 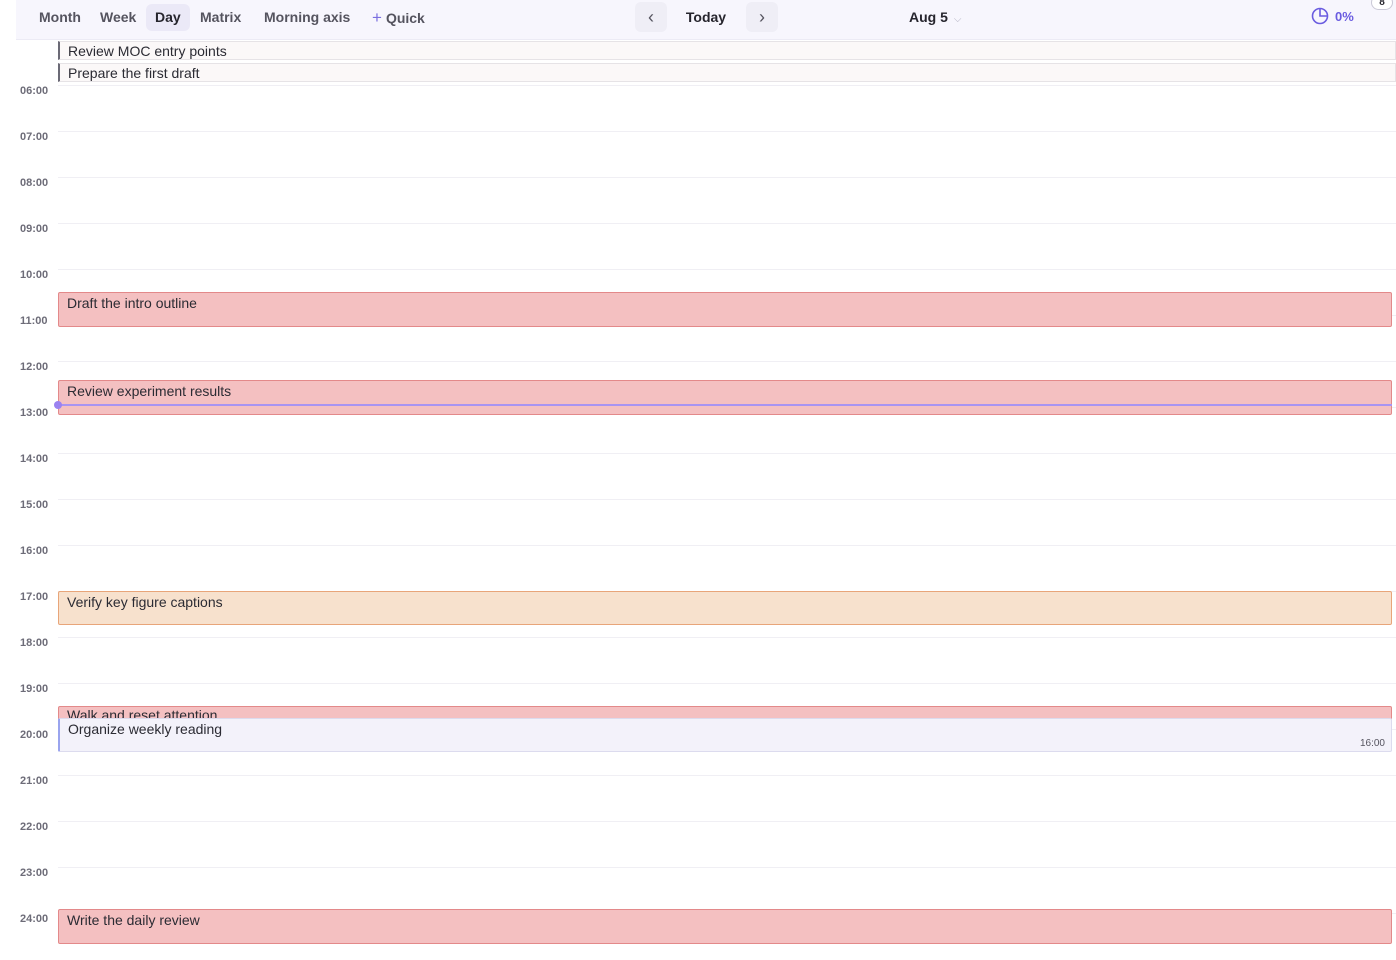 I want to click on hour-label: 21:00, so click(x=34, y=781).